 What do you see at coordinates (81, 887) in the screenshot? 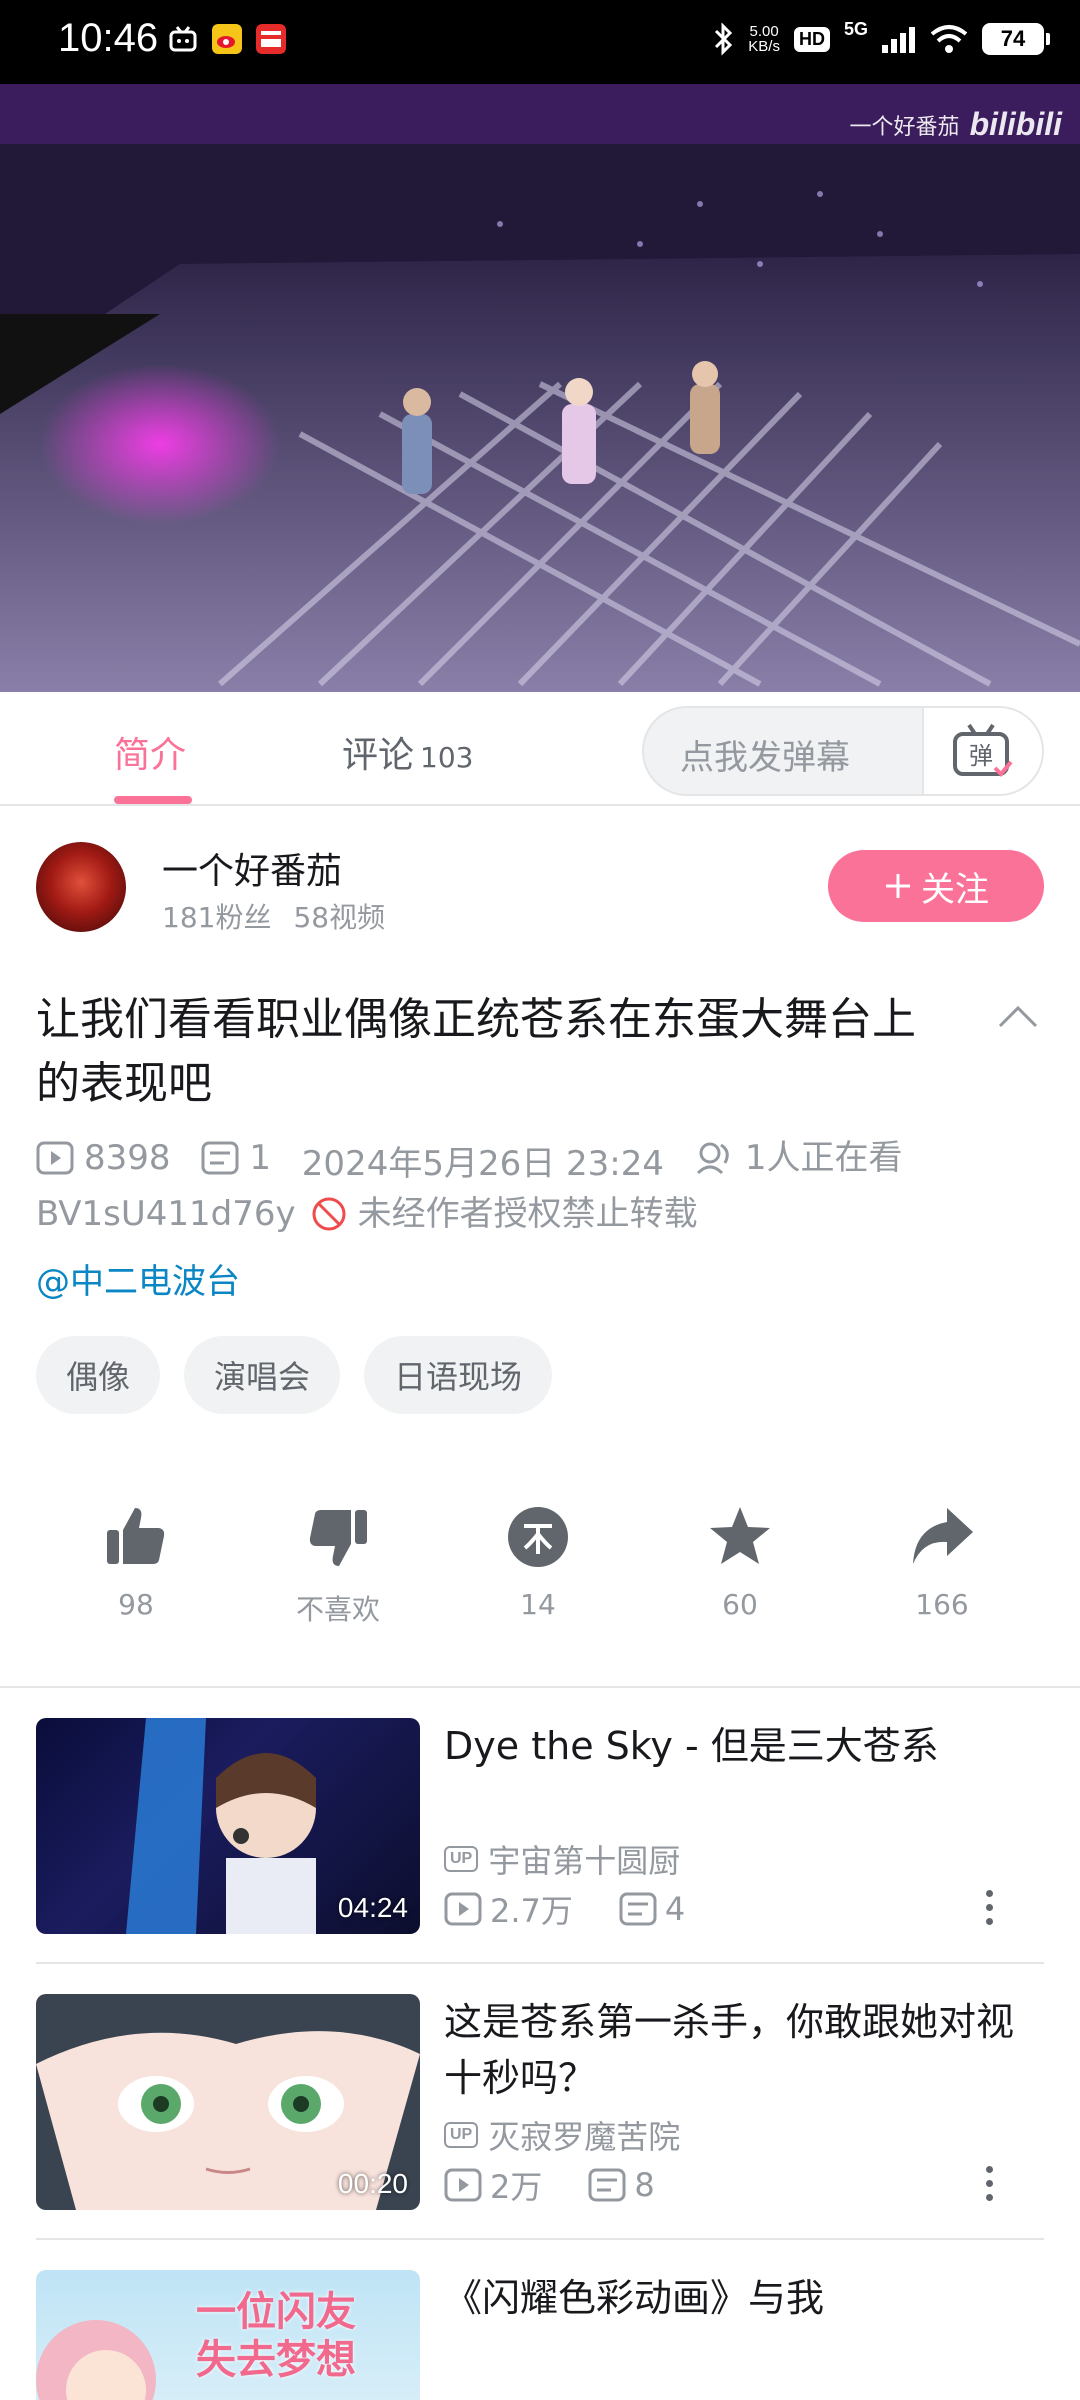
I see `avatar` at bounding box center [81, 887].